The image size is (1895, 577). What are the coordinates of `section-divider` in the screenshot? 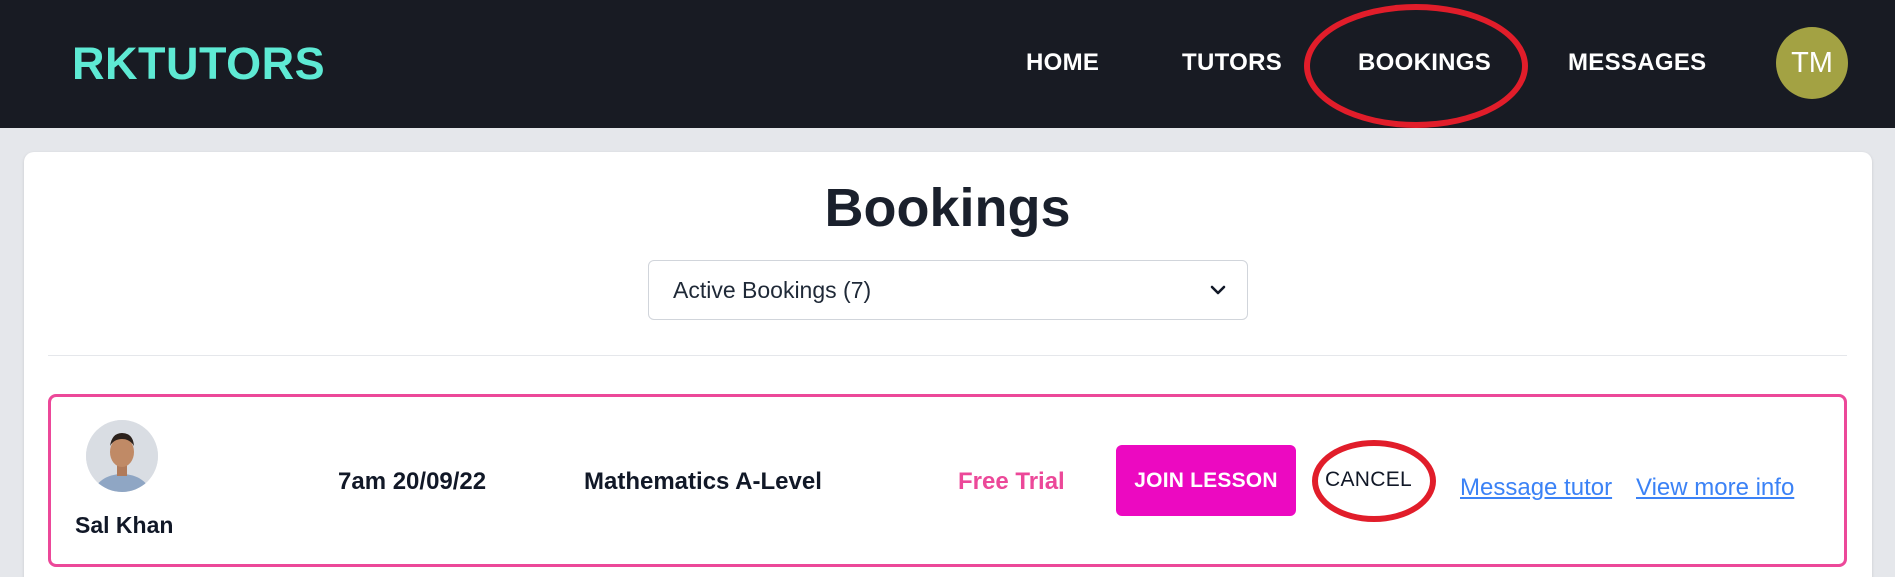 It's located at (947, 355).